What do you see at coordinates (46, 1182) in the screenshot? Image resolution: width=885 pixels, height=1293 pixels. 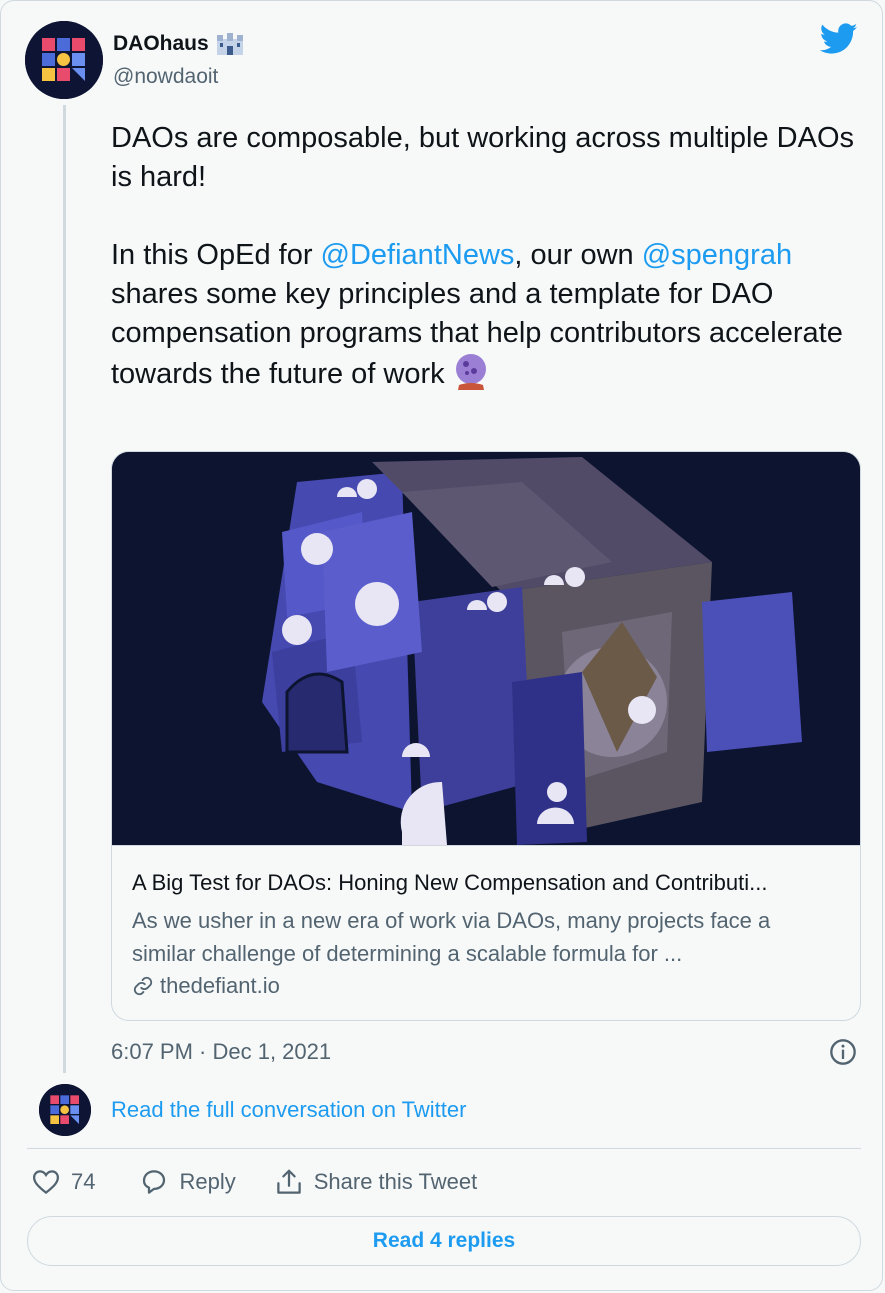 I see `heart-icon` at bounding box center [46, 1182].